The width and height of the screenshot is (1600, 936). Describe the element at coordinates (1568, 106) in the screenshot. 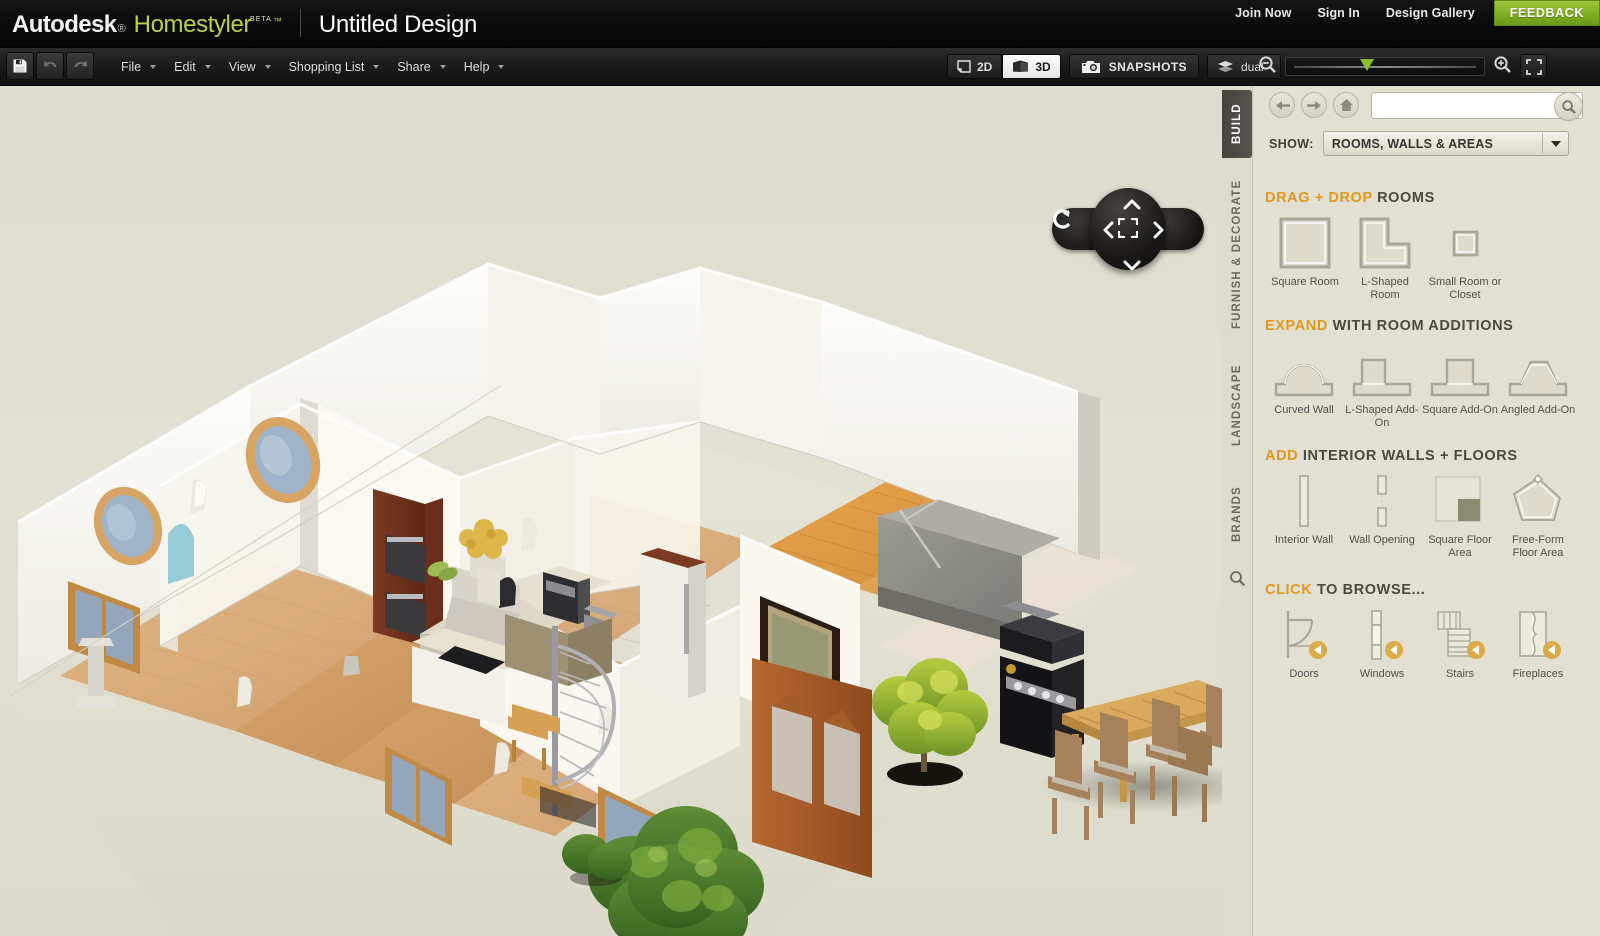

I see `search-submit-button` at that location.